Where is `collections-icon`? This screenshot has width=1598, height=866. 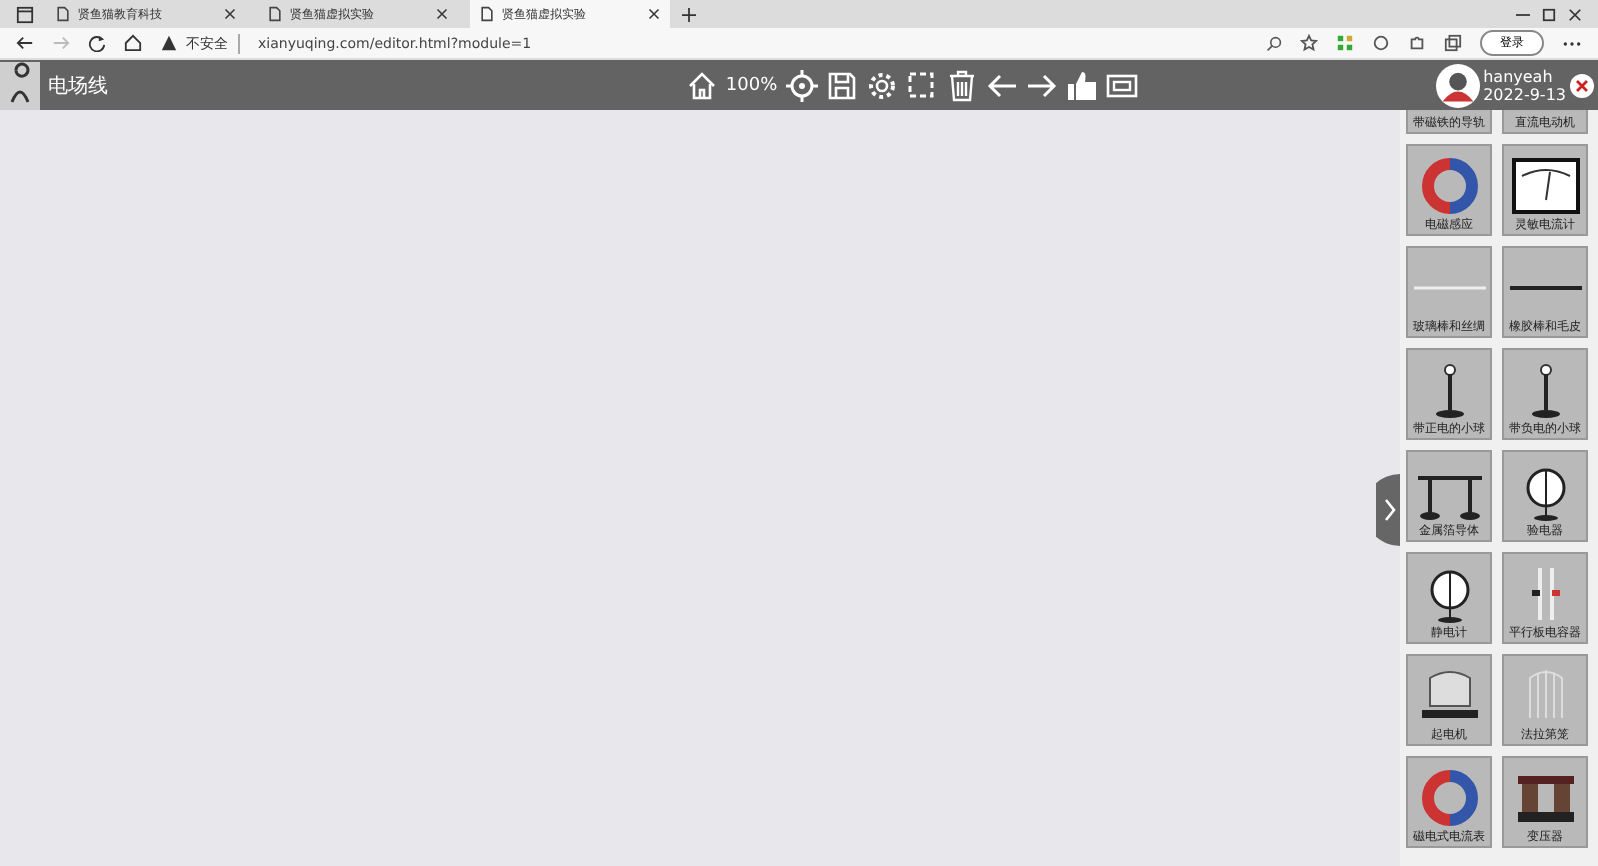
collections-icon is located at coordinates (1453, 43).